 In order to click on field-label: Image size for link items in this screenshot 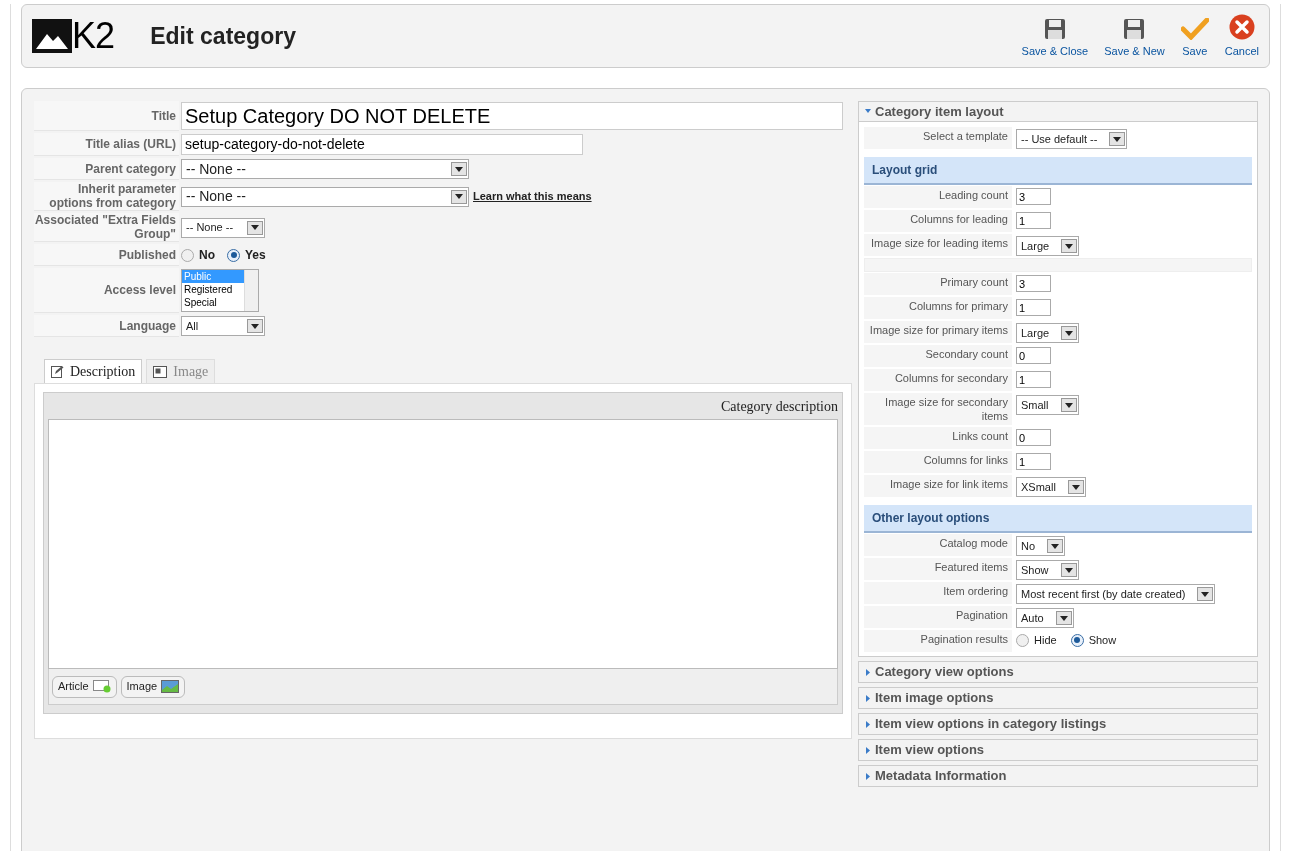, I will do `click(938, 486)`.